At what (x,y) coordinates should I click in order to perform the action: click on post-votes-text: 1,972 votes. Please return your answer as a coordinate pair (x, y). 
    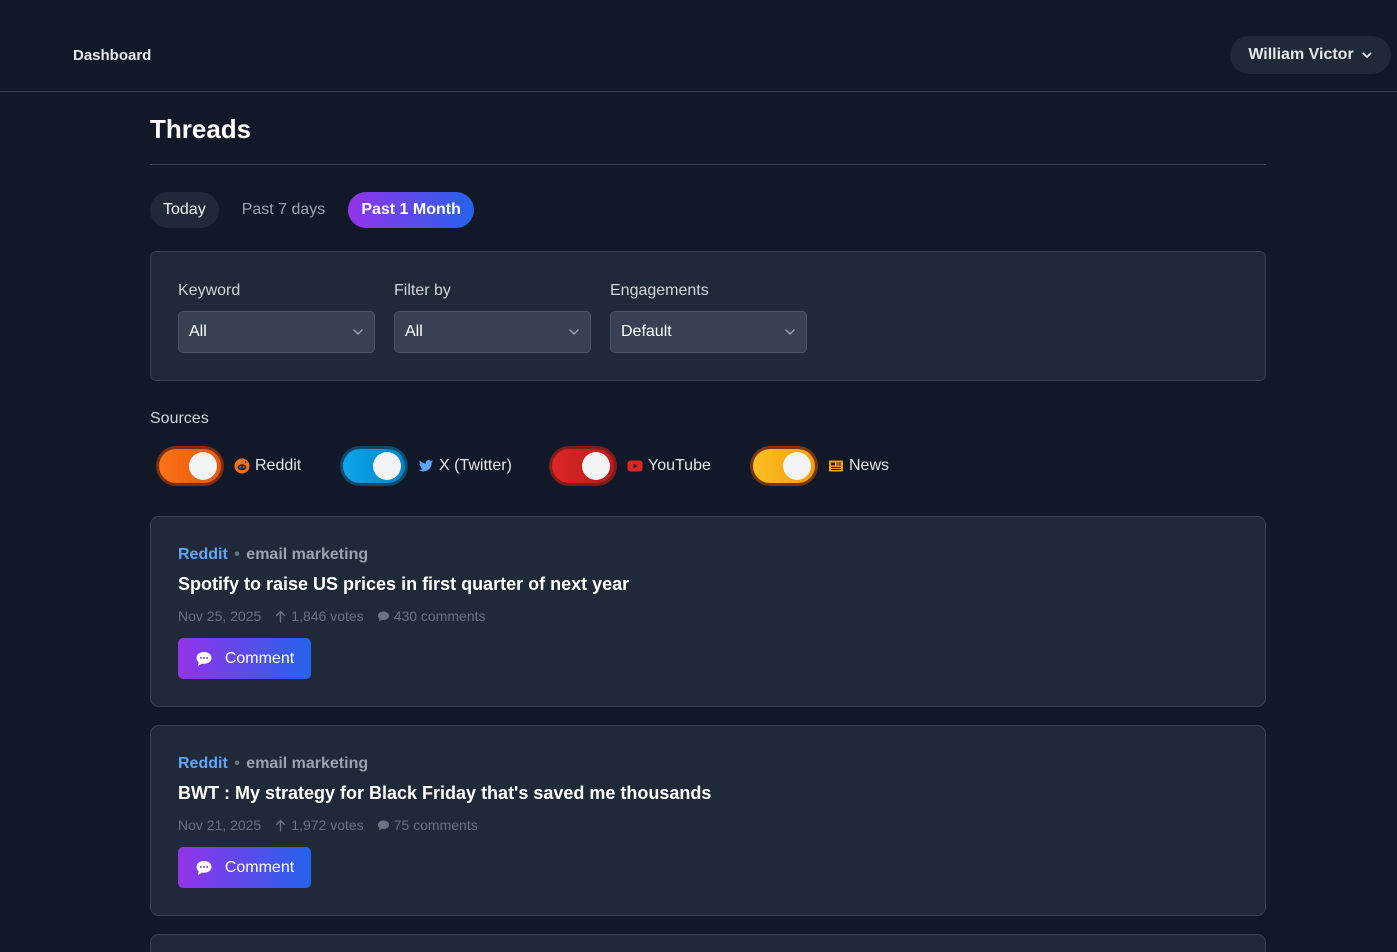
    Looking at the image, I should click on (327, 825).